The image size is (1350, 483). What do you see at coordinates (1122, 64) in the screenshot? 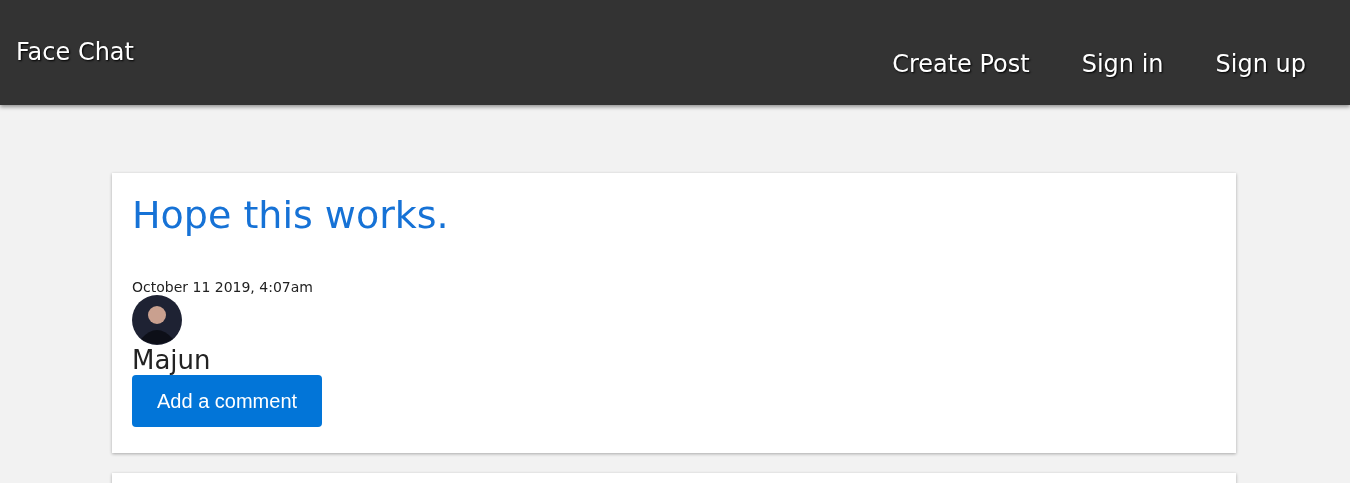
I see `nav-link: Sign in` at bounding box center [1122, 64].